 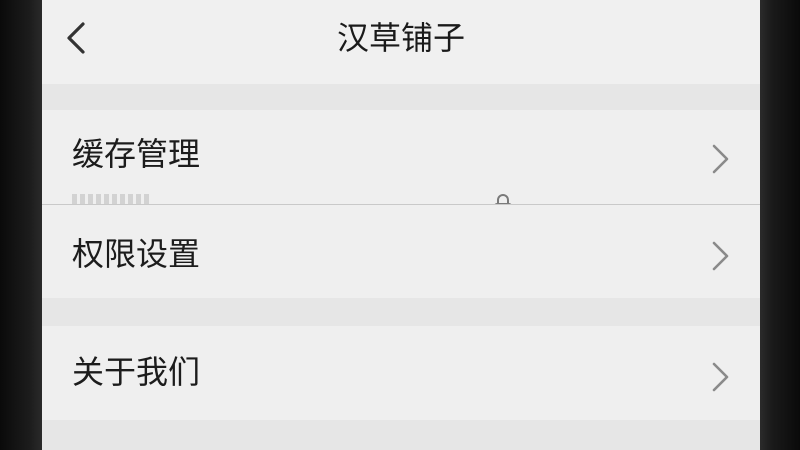 What do you see at coordinates (112, 199) in the screenshot?
I see `reflection-smudge` at bounding box center [112, 199].